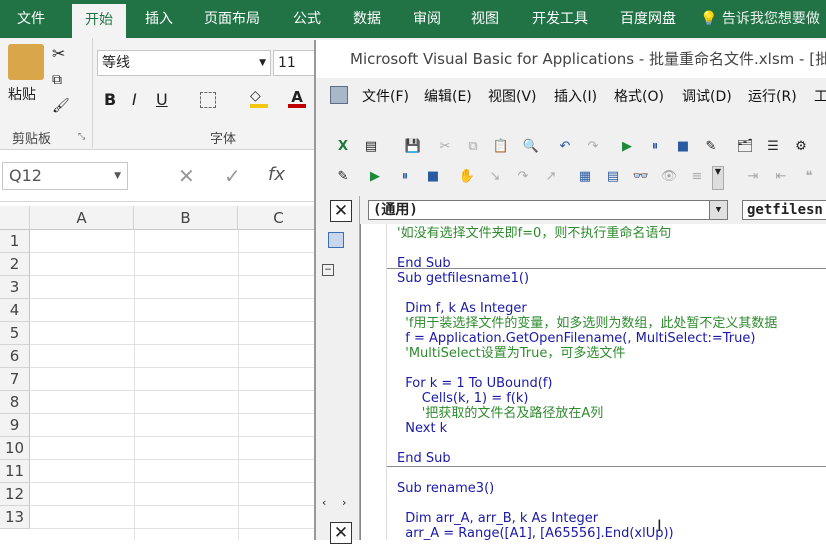 This screenshot has height=544, width=826. What do you see at coordinates (186, 176) in the screenshot?
I see `cancel-icon: ✕` at bounding box center [186, 176].